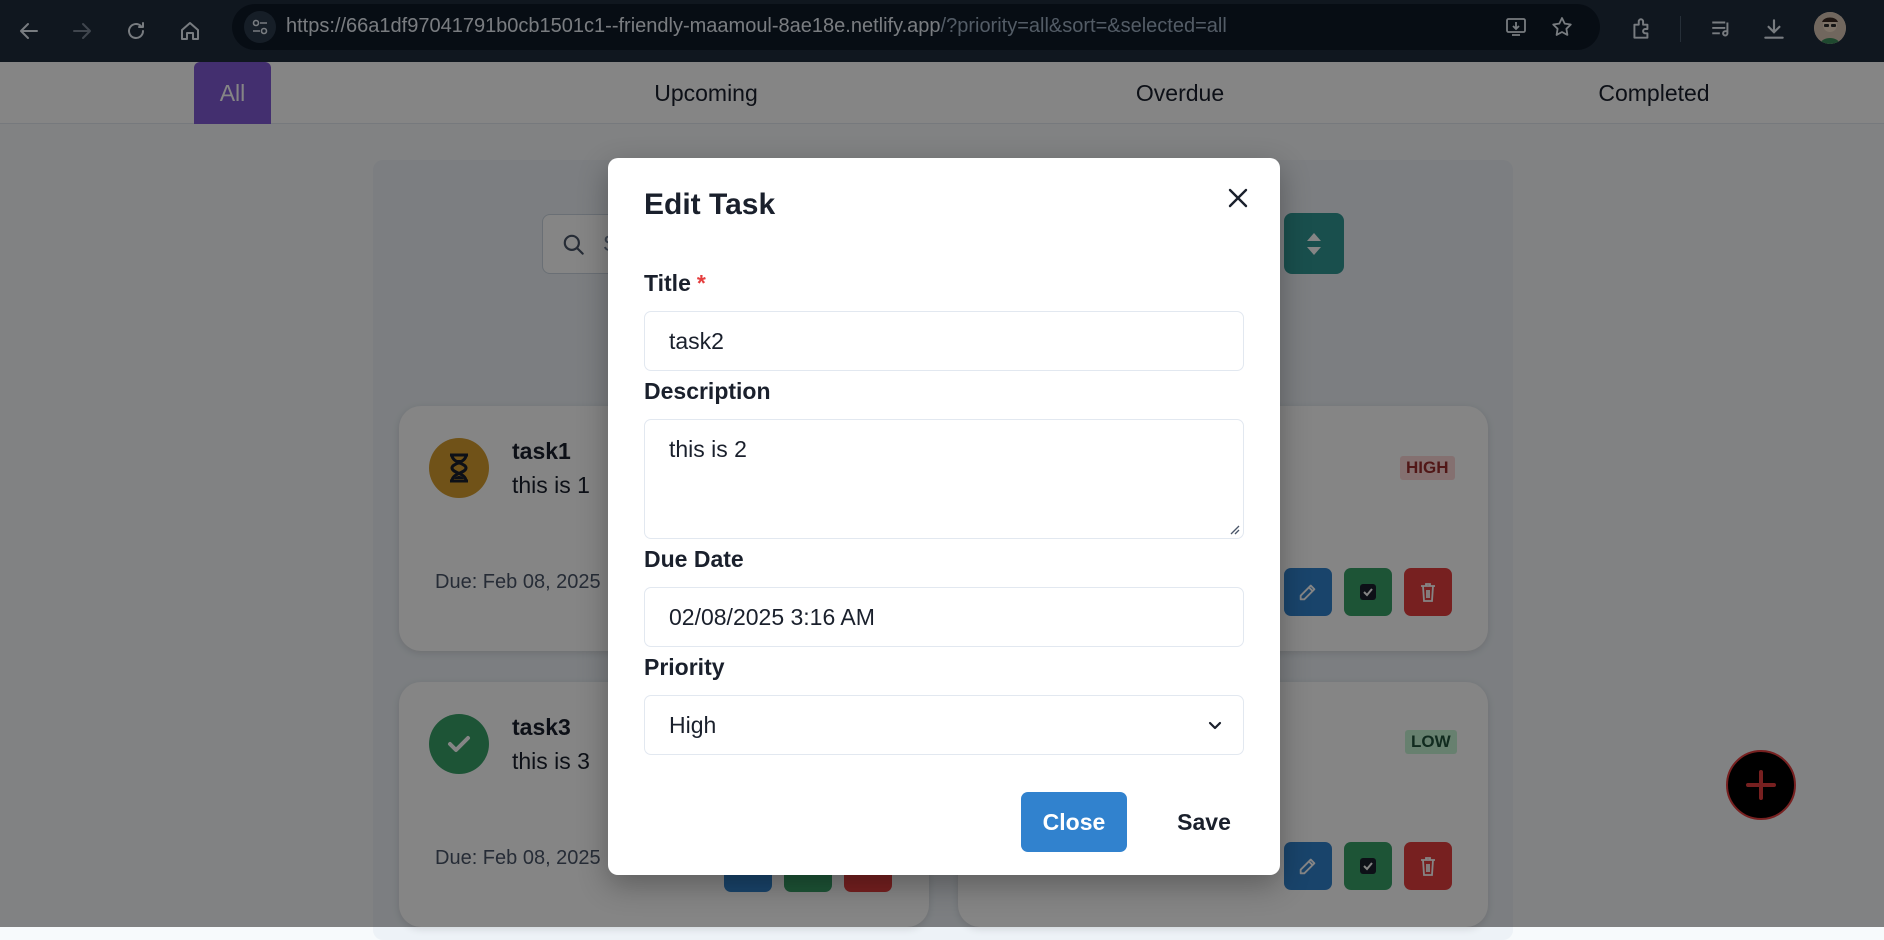 The height and width of the screenshot is (940, 1884). What do you see at coordinates (944, 617) in the screenshot?
I see `due-date-input: 02/08/2025 3:16 AM` at bounding box center [944, 617].